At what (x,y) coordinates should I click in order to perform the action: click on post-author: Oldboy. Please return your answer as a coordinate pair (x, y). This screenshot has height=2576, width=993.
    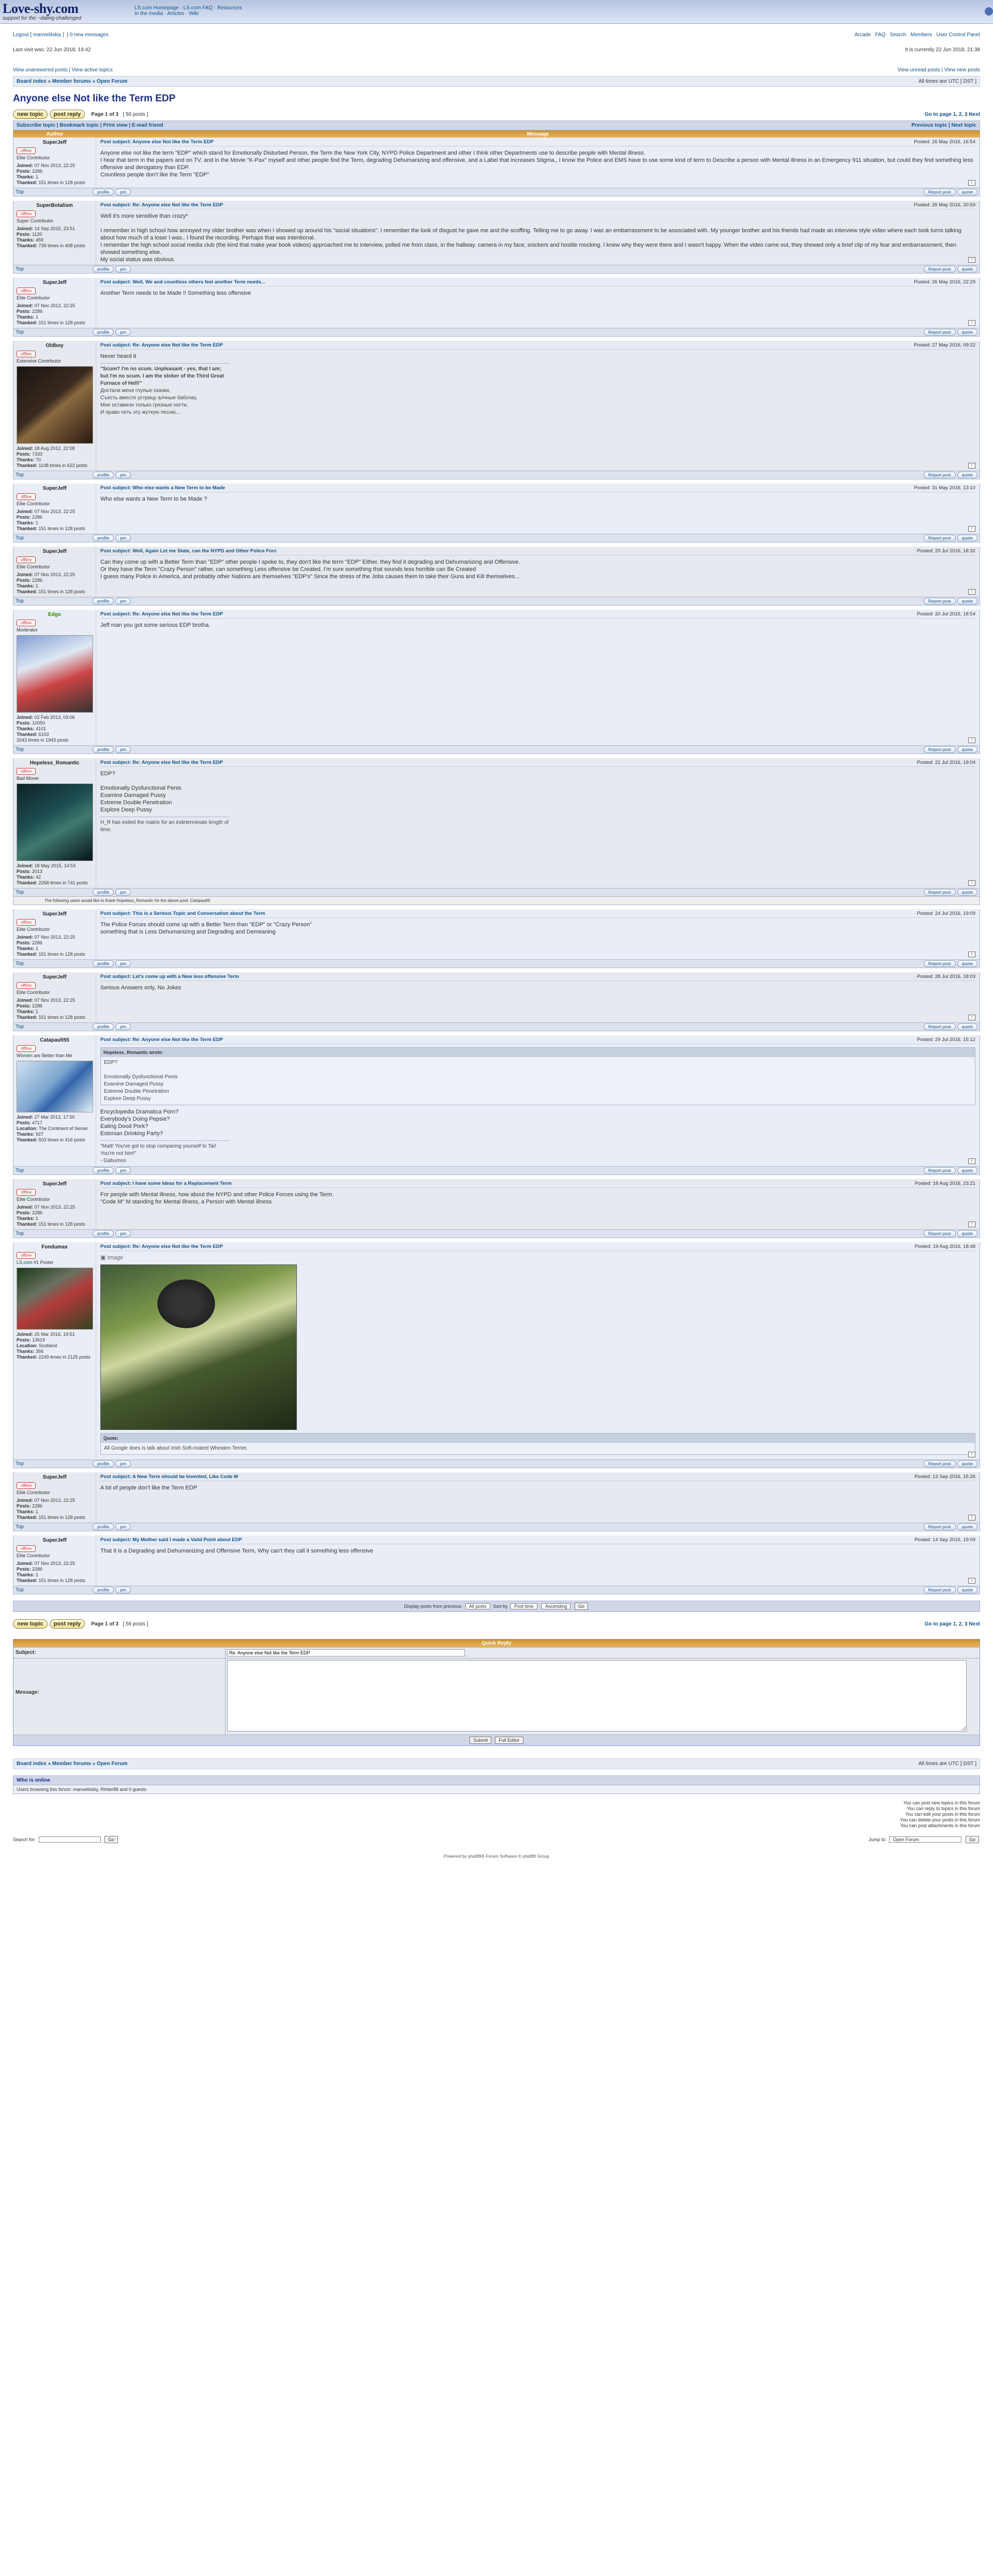
    Looking at the image, I should click on (55, 346).